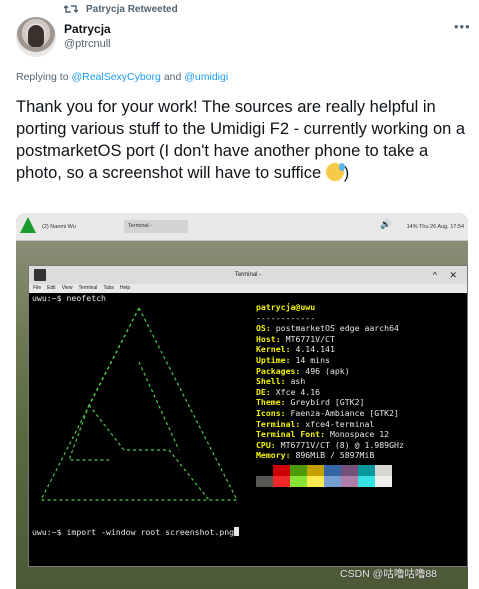  I want to click on neofetch-value: MT6771V/CT, so click(307, 338).